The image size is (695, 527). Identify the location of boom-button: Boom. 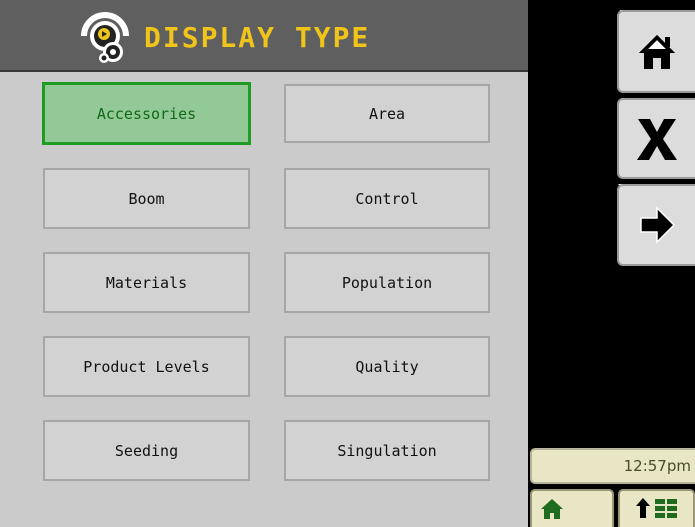
(146, 198).